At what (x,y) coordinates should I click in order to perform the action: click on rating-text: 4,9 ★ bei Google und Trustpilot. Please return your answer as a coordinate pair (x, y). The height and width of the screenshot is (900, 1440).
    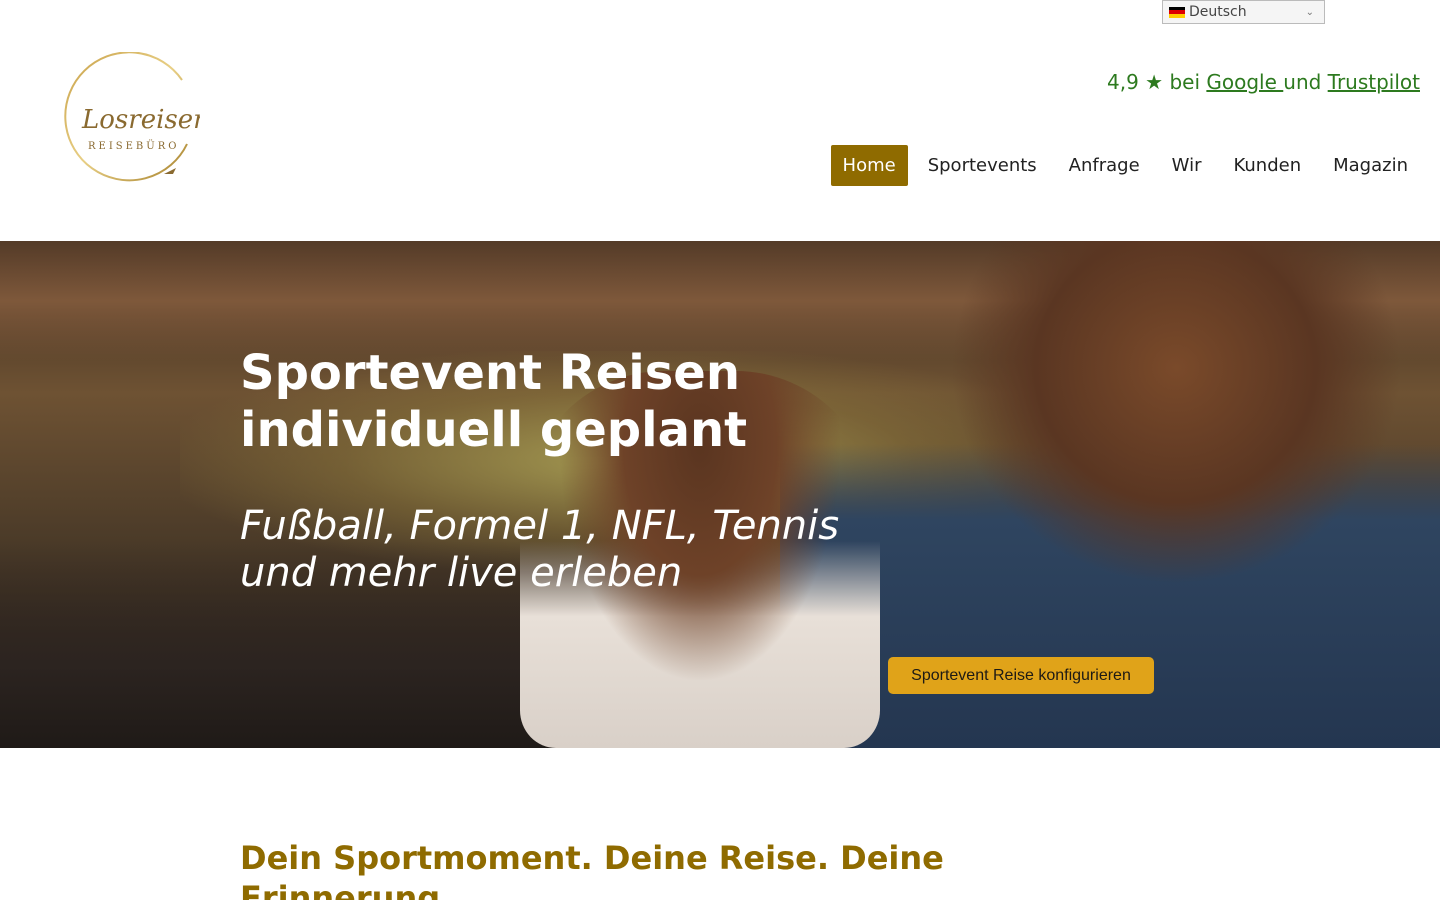
    Looking at the image, I should click on (1263, 82).